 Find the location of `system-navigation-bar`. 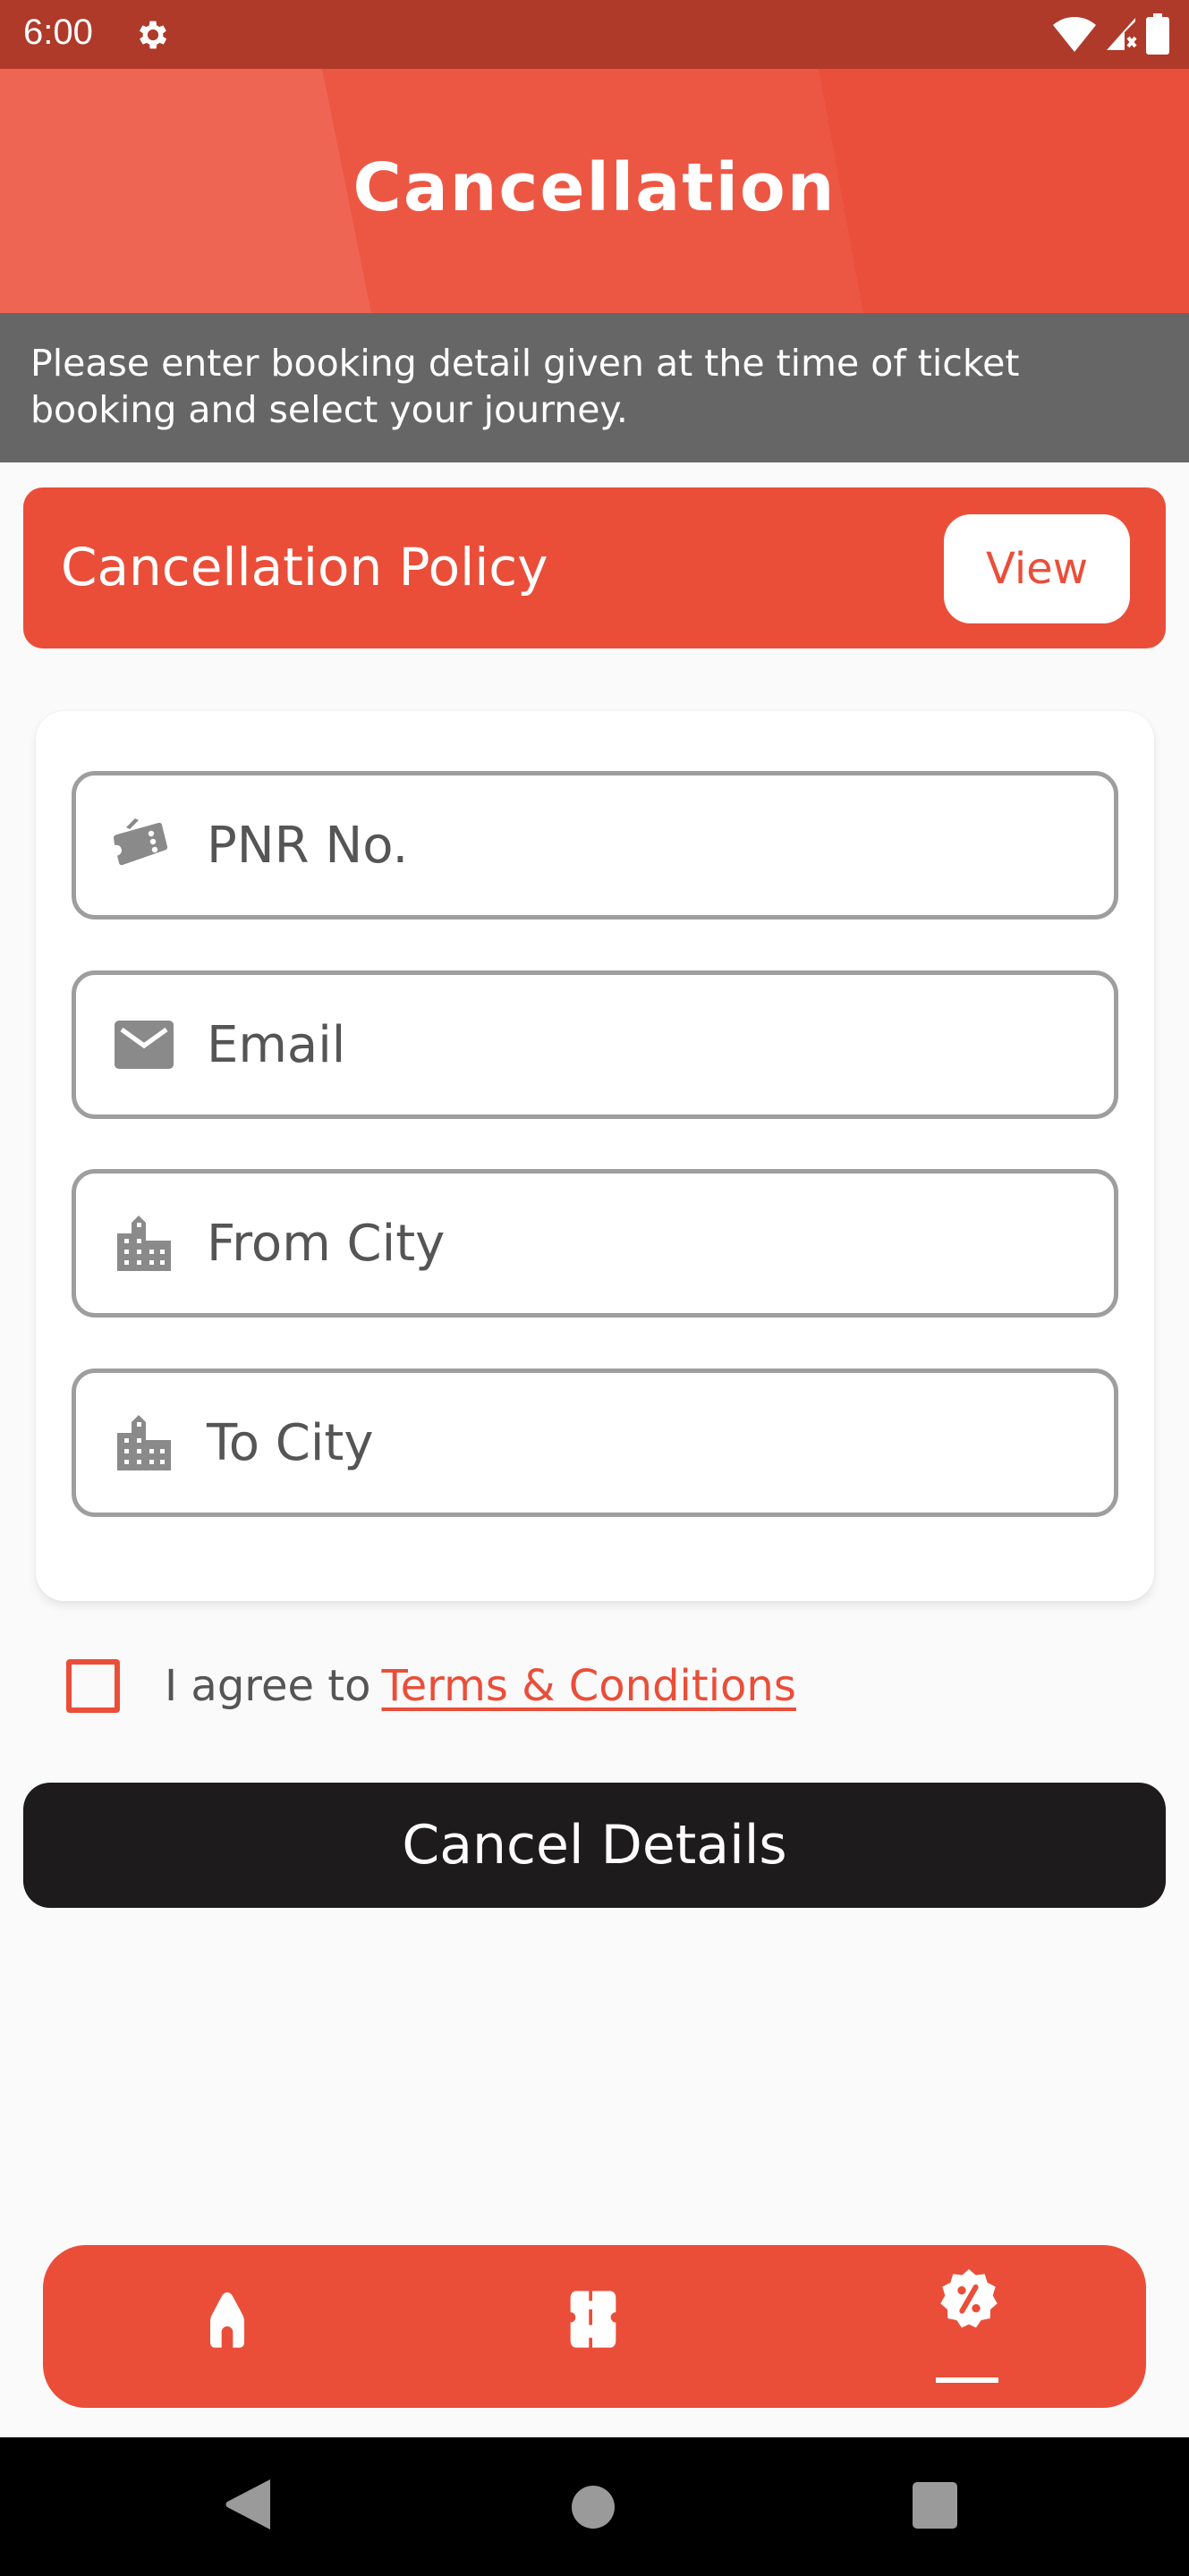

system-navigation-bar is located at coordinates (594, 2506).